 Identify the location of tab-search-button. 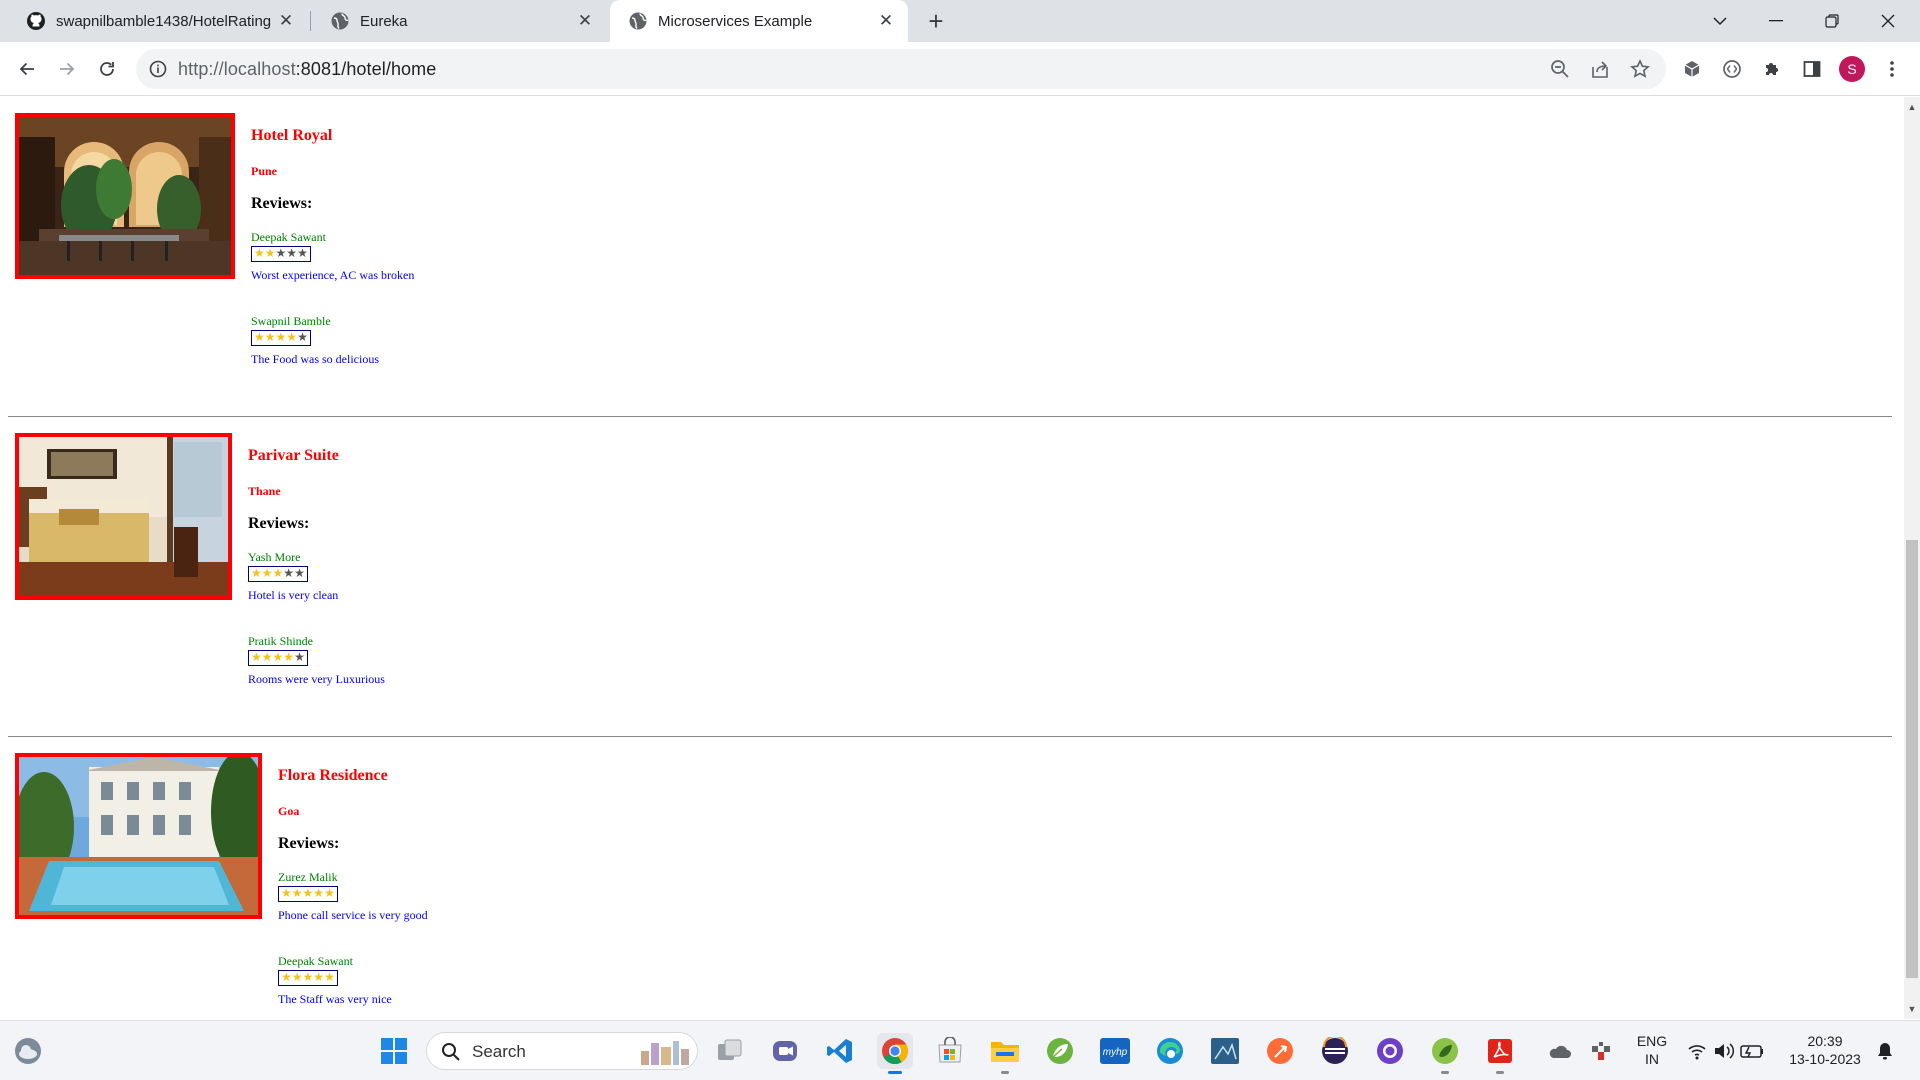
(1720, 21).